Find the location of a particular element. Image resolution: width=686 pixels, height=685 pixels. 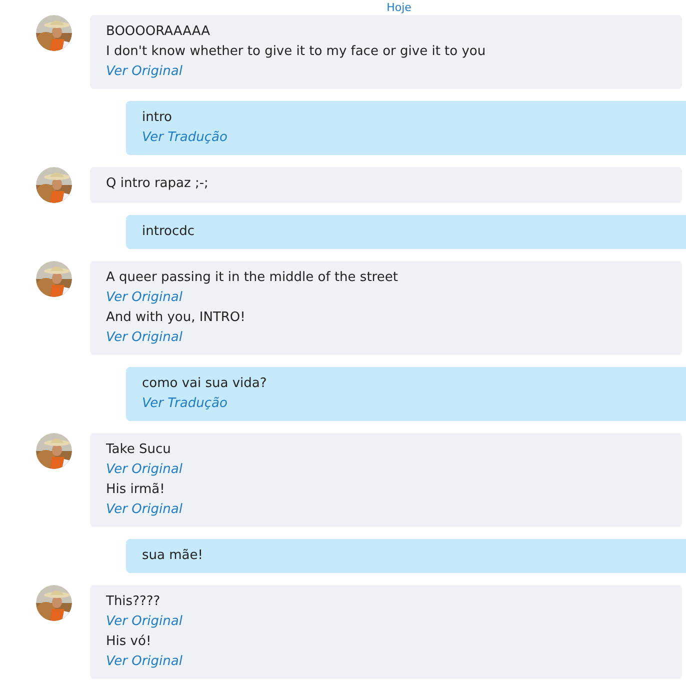

message-text: Take Sucu is located at coordinates (138, 450).